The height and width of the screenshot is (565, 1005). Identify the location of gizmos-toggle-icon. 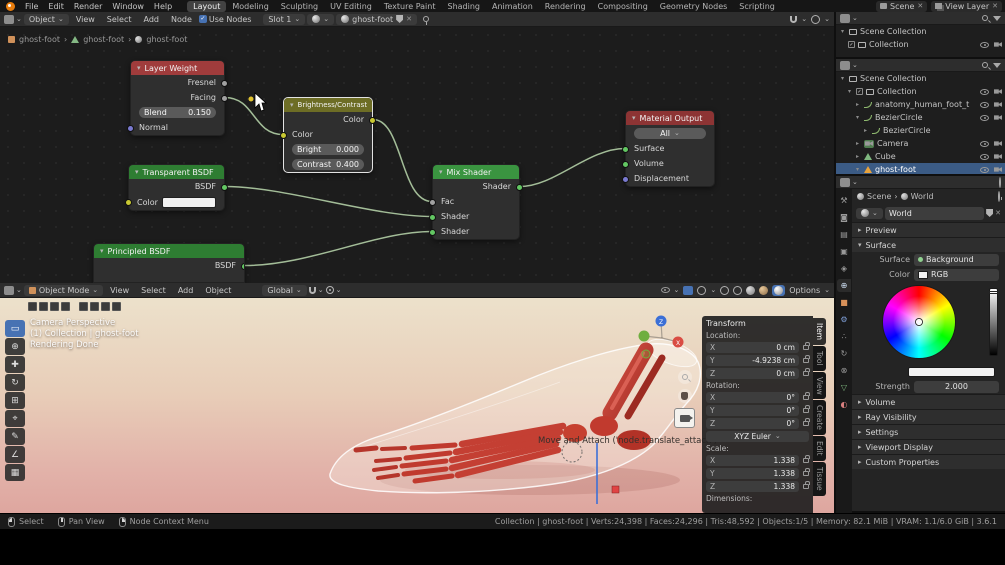
(688, 290).